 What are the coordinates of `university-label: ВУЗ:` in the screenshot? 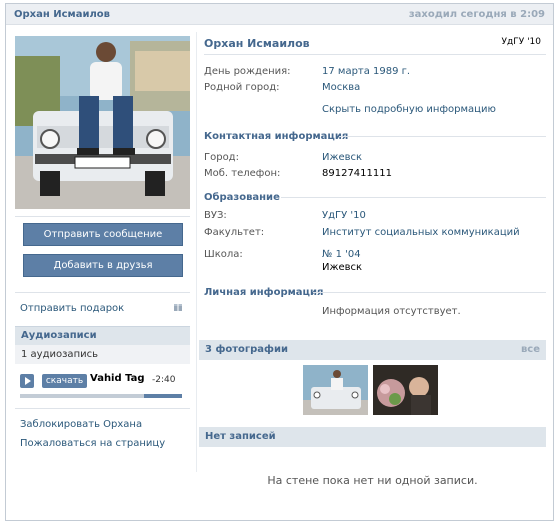 It's located at (215, 215).